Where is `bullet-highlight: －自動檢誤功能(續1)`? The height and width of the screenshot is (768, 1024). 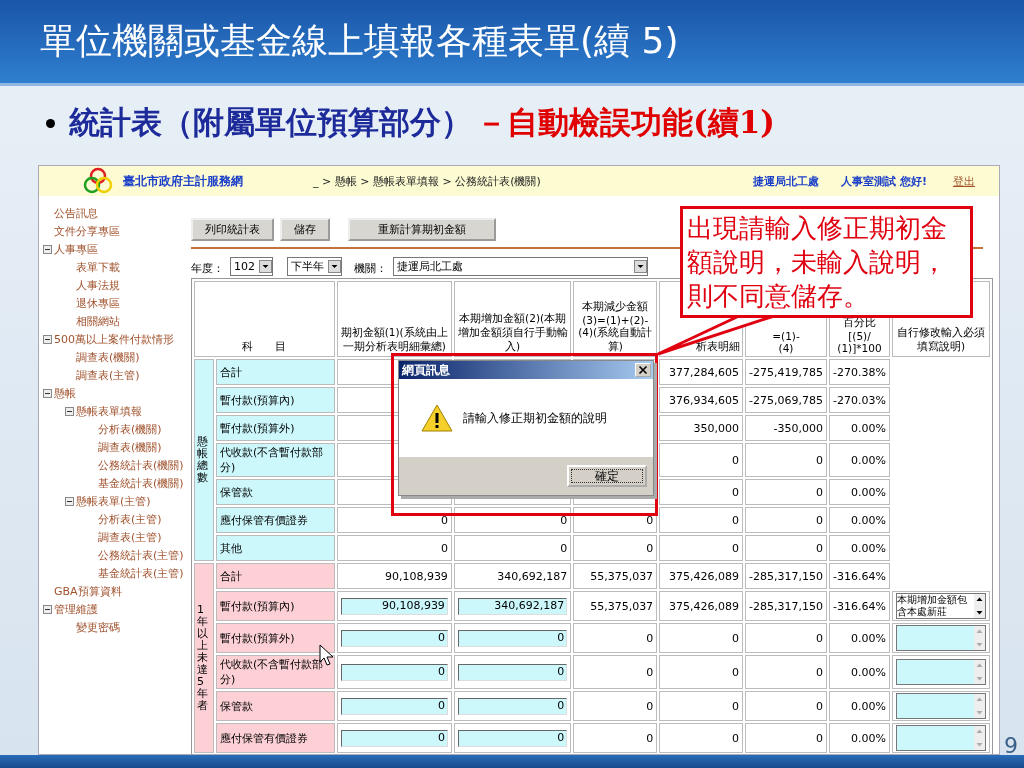 bullet-highlight: －自動檢誤功能(續1) is located at coordinates (625, 122).